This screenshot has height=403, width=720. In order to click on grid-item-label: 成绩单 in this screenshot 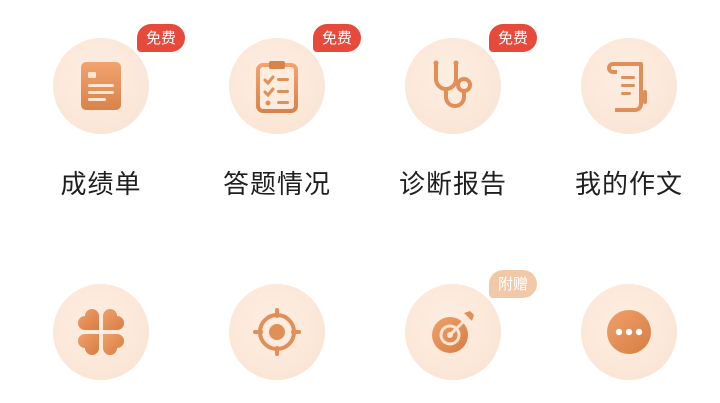, I will do `click(101, 185)`.